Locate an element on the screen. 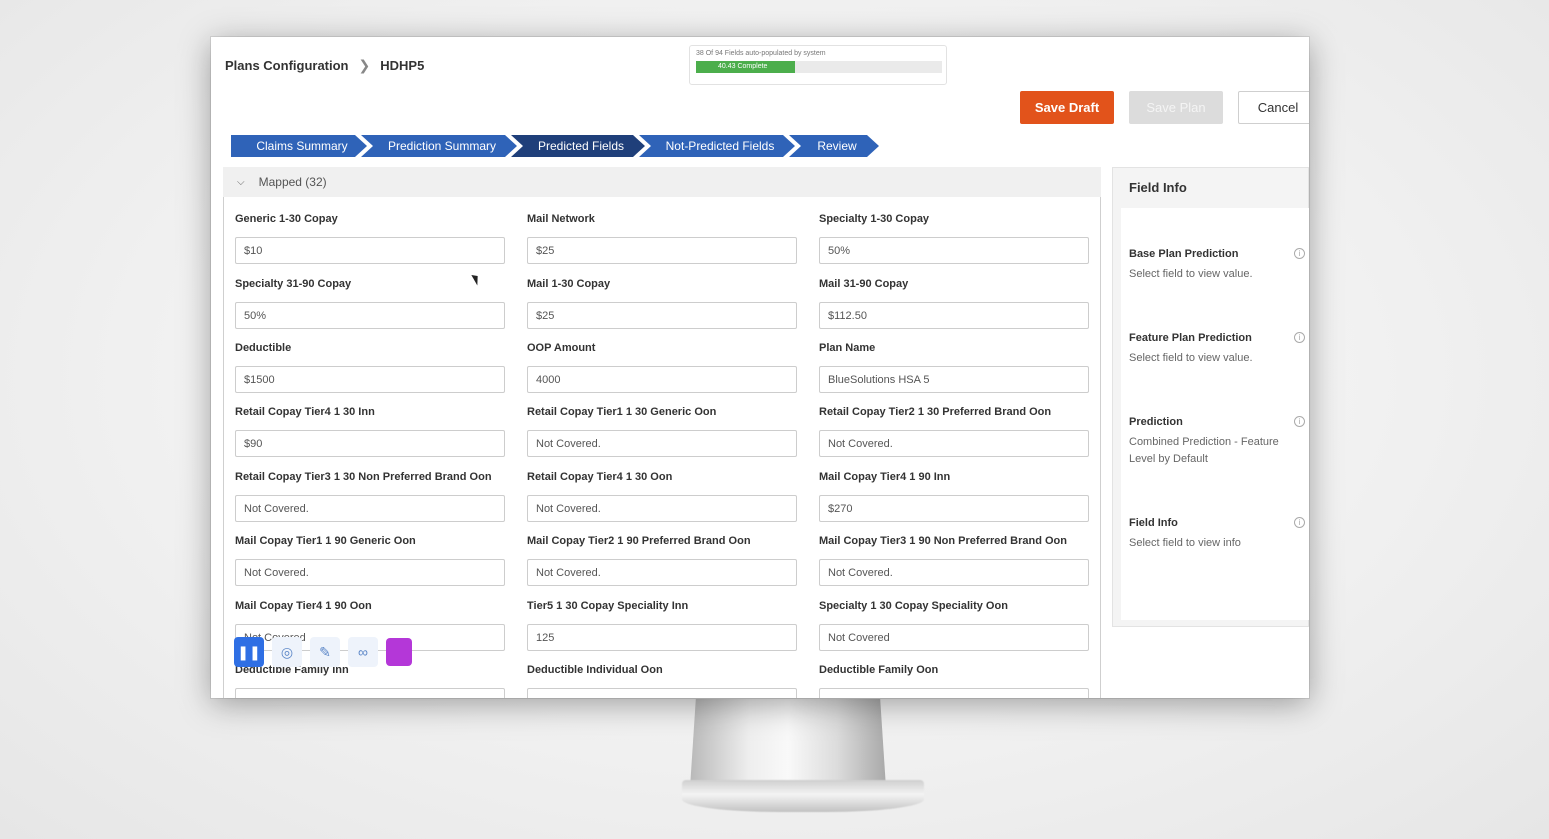  field-input: Not Covered is located at coordinates (954, 637).